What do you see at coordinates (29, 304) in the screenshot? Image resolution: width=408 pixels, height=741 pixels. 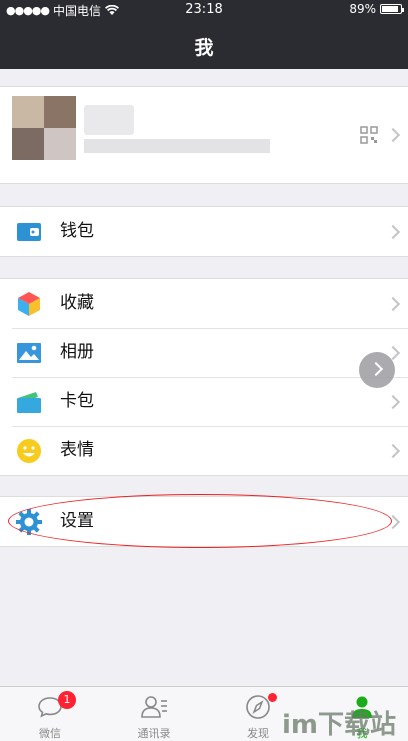 I see `favorites-cube-icon` at bounding box center [29, 304].